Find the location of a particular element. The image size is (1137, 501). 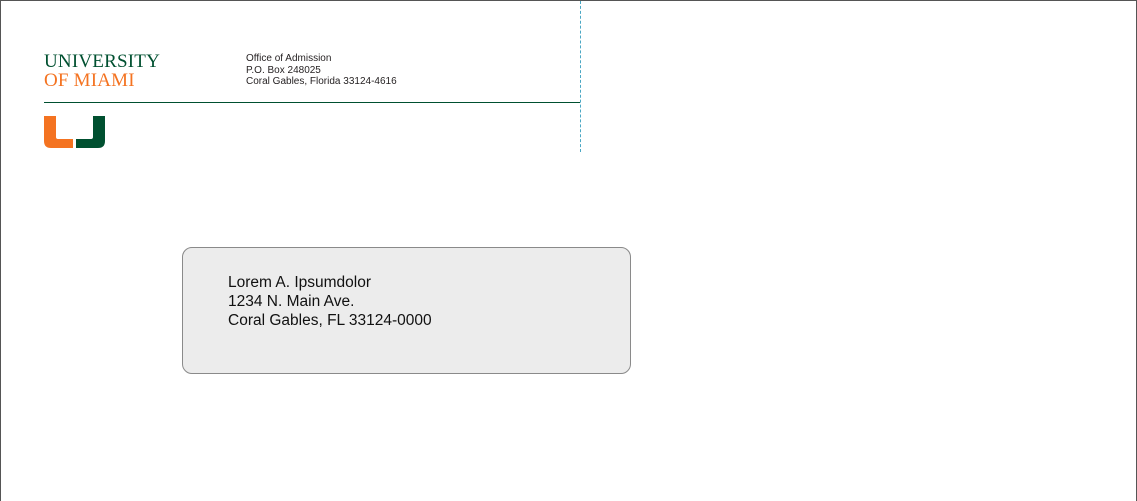

logo-green-half is located at coordinates (90, 132).